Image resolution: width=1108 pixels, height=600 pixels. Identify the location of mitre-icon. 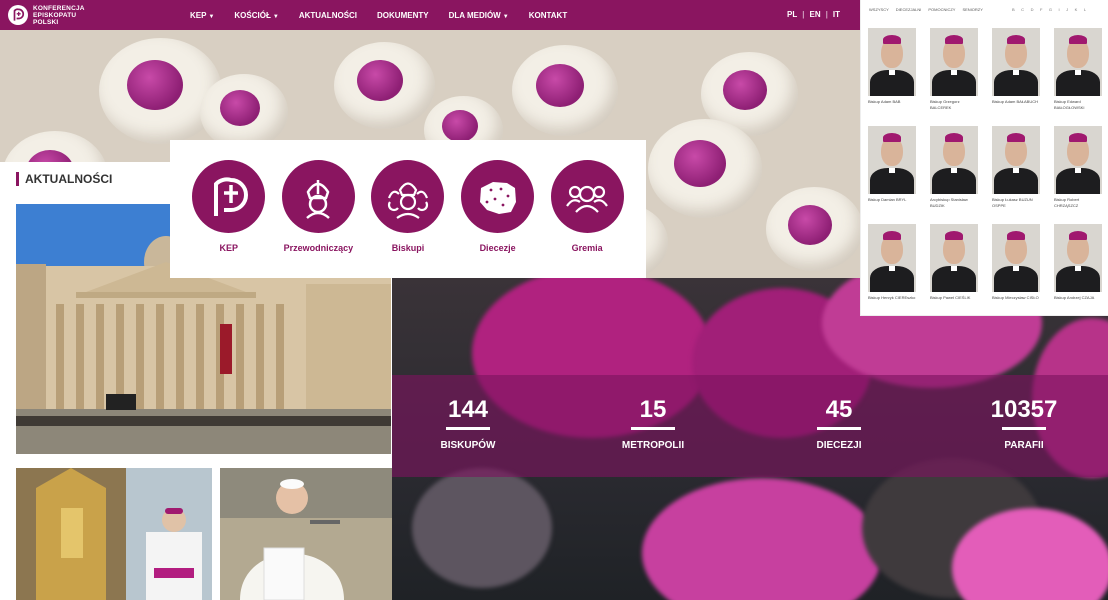
(318, 196).